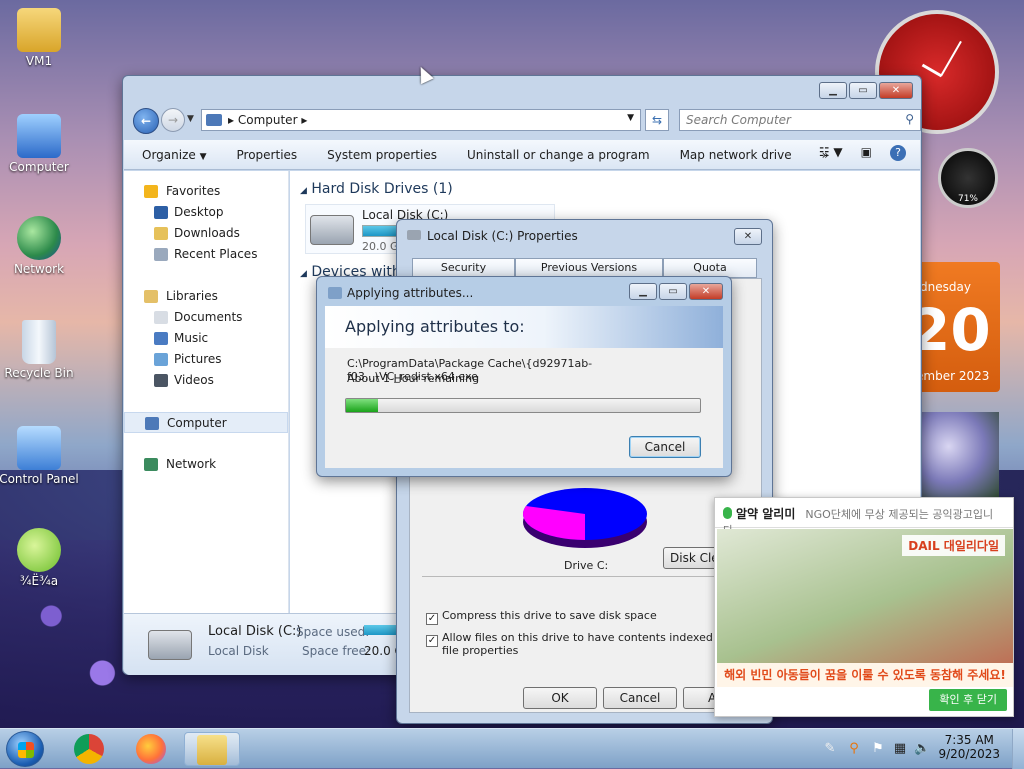 This screenshot has height=769, width=1024. Describe the element at coordinates (39, 581) in the screenshot. I see `desktop-icon-label: ¾Ë¾a` at that location.